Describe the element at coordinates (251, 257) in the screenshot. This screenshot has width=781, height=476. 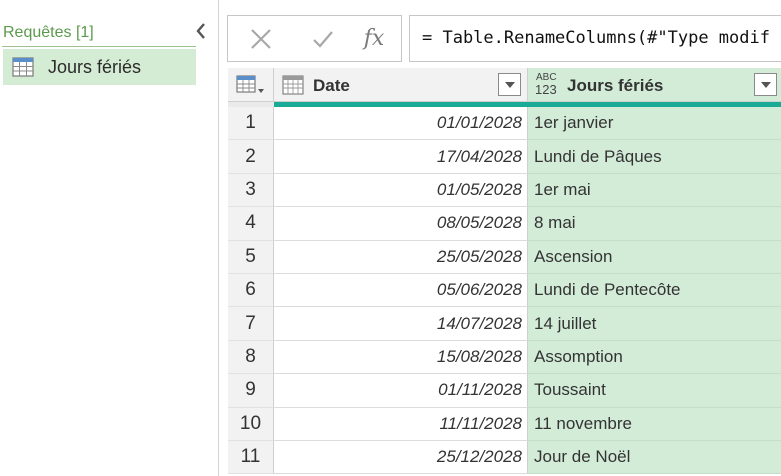
I see `row-number: 5` at that location.